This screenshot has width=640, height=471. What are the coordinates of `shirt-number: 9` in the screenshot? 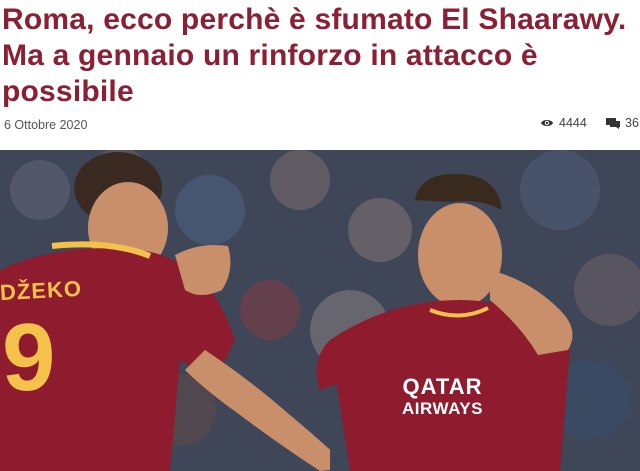 It's located at (29, 357).